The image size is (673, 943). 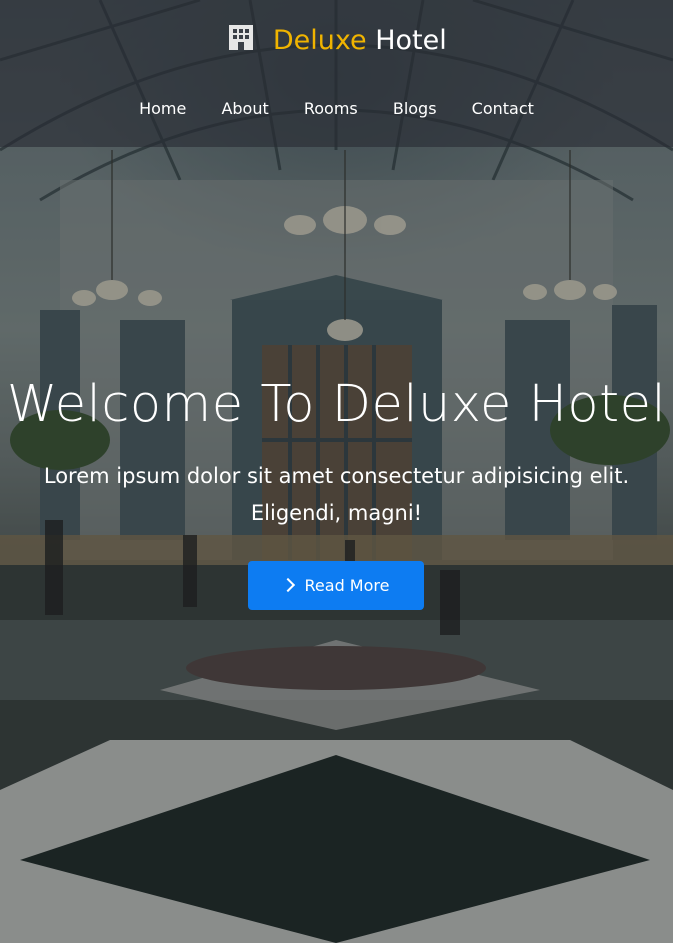 I want to click on brand-name-rest: Hotel, so click(x=411, y=40).